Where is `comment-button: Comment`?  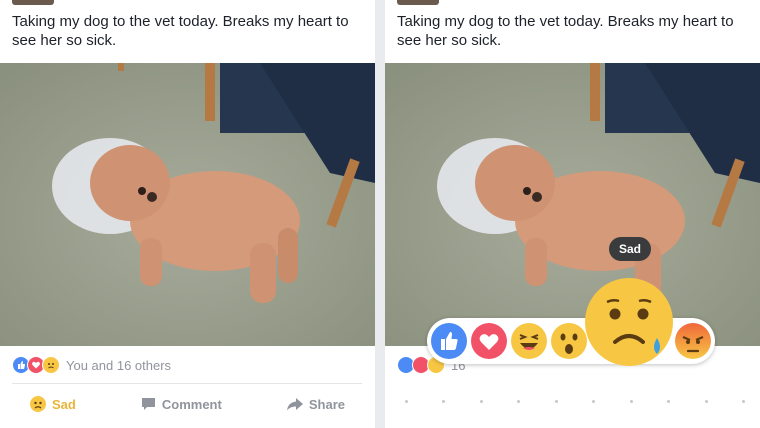 comment-button: Comment is located at coordinates (181, 404).